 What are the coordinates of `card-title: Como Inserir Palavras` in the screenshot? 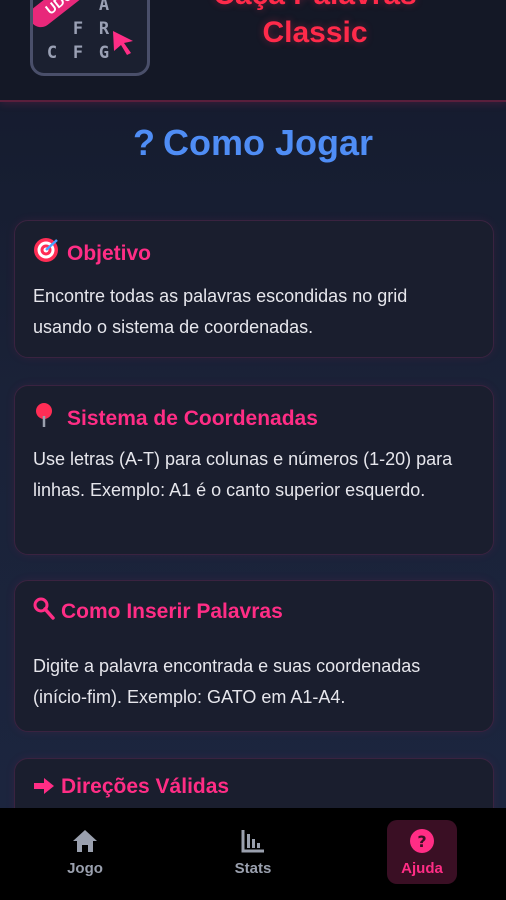 It's located at (158, 612).